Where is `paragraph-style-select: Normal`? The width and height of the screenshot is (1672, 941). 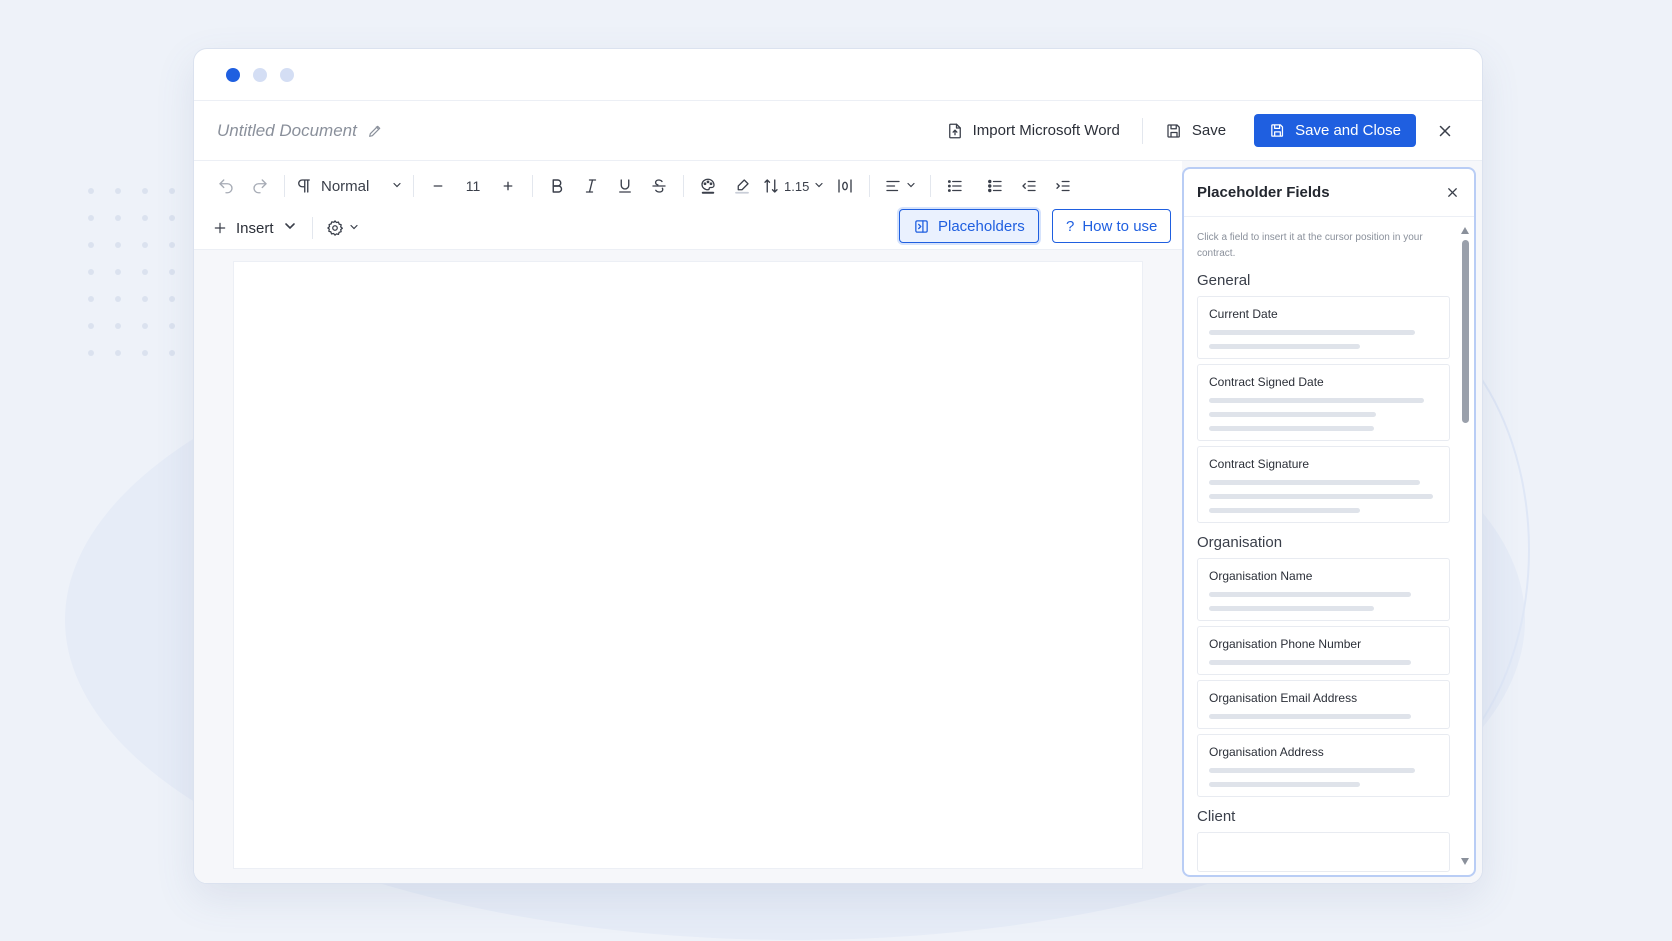 paragraph-style-select: Normal is located at coordinates (349, 186).